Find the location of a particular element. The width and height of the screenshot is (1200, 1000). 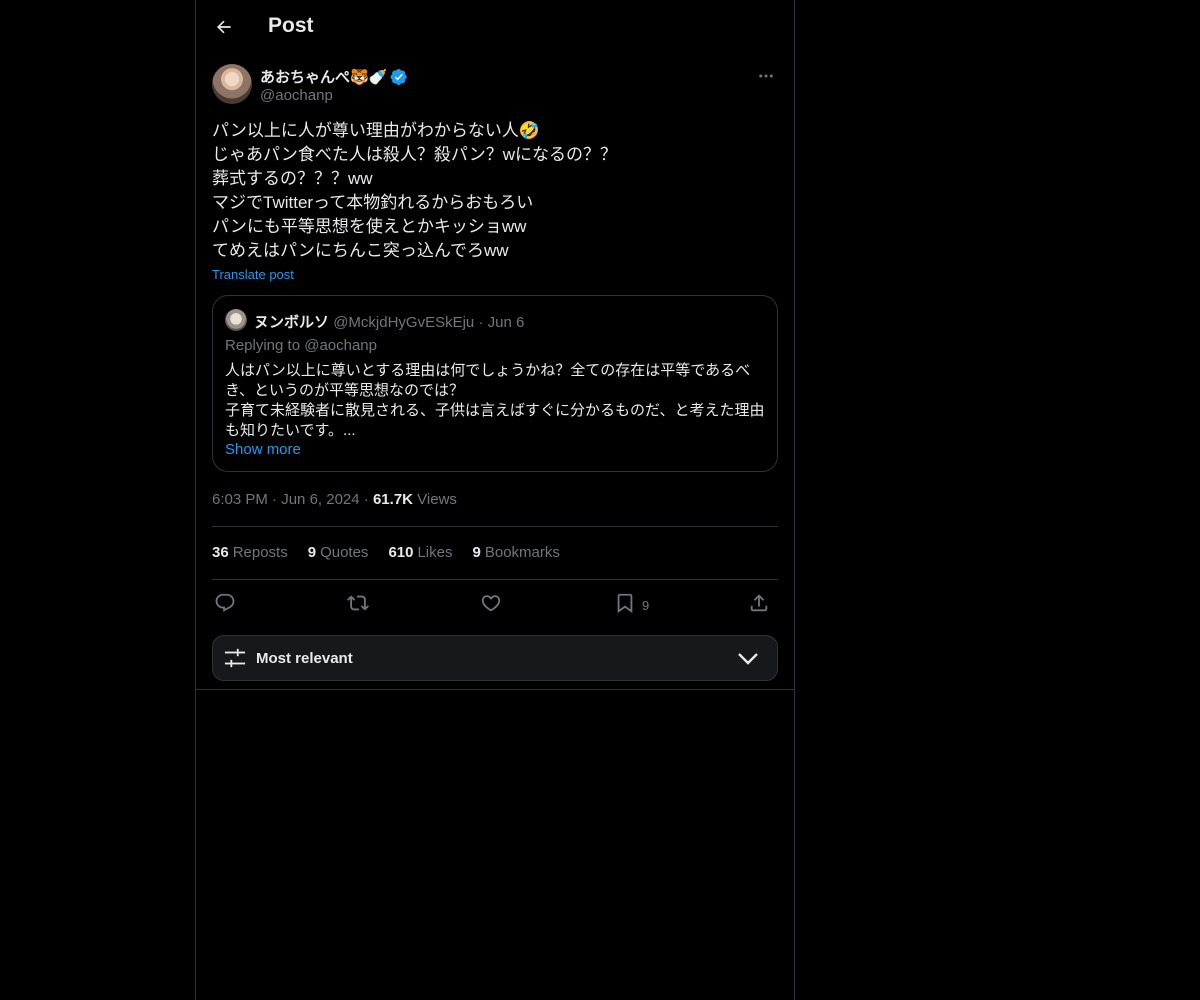

heart-icon is located at coordinates (491, 603).